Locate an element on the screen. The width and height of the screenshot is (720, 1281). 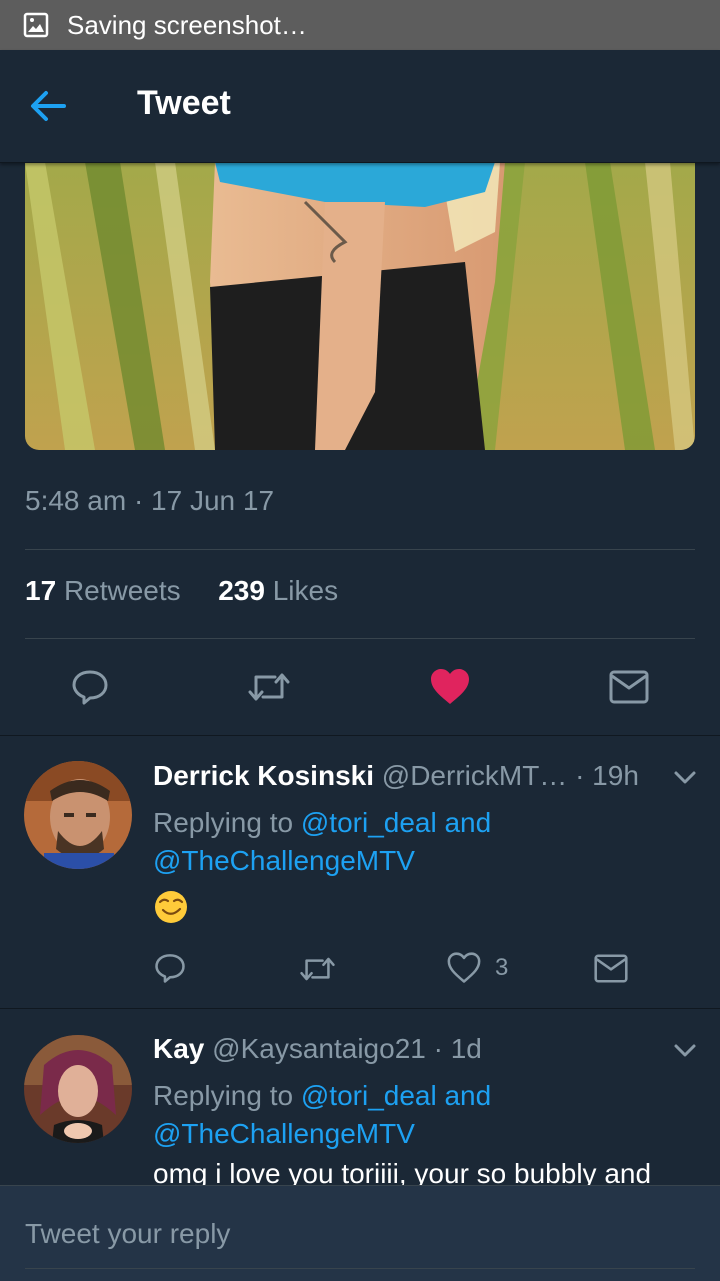
like-button is located at coordinates (450, 687).